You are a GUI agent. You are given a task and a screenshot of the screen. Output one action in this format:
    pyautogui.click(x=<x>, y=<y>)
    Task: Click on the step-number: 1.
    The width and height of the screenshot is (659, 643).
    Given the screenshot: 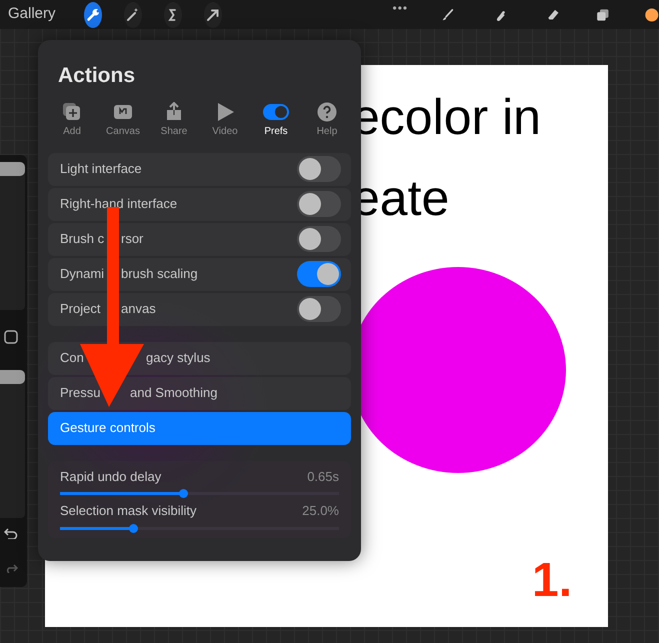 What is the action you would take?
    pyautogui.click(x=552, y=581)
    